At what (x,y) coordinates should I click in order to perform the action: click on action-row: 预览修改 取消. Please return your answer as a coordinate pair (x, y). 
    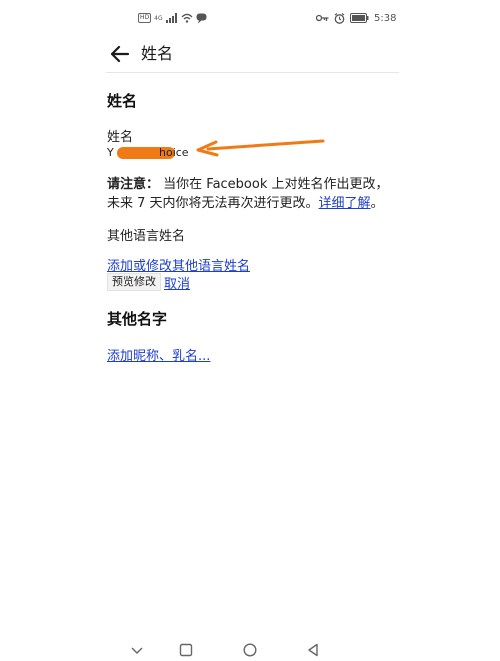
    Looking at the image, I should click on (148, 282).